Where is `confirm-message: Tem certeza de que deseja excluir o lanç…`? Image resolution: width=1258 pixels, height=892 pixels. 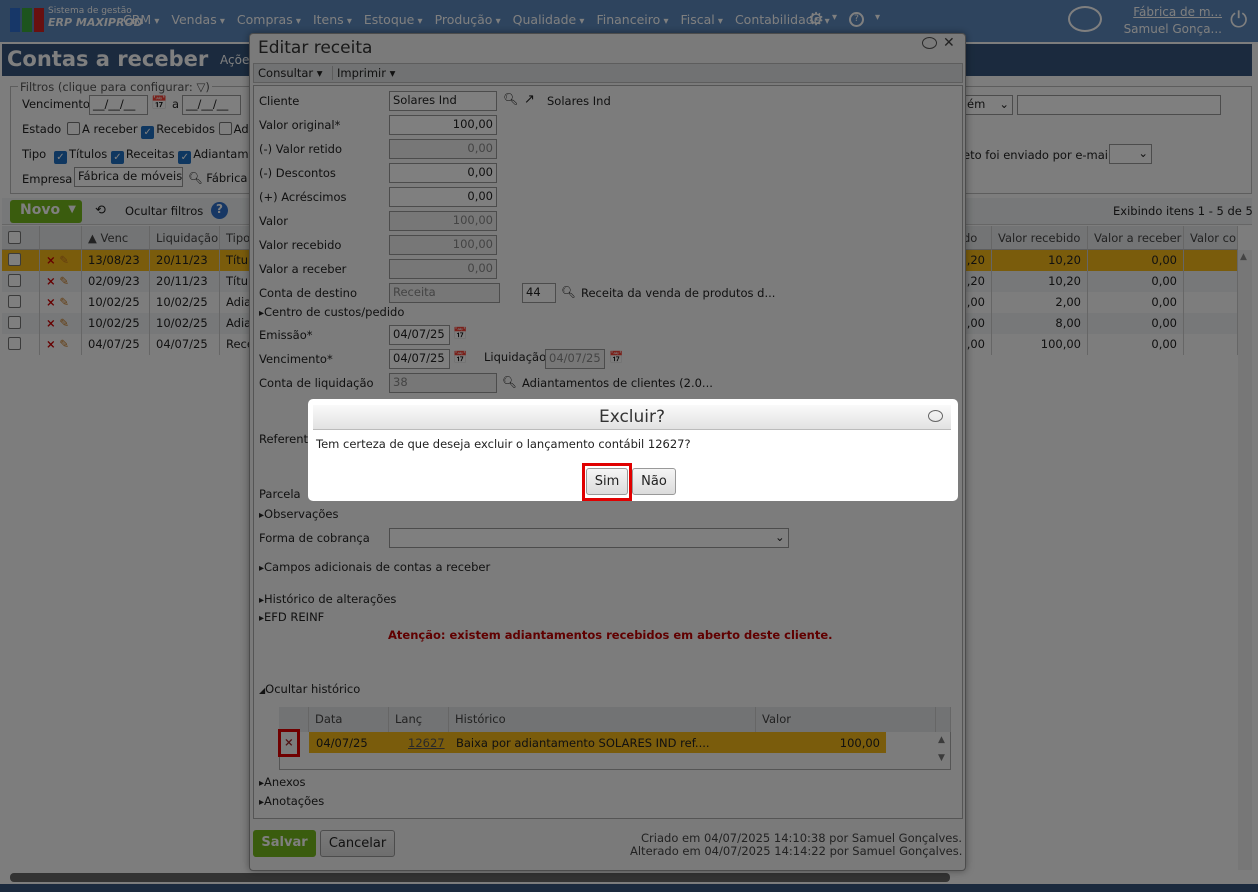 confirm-message: Tem certeza de que deseja excluir o lanç… is located at coordinates (503, 444).